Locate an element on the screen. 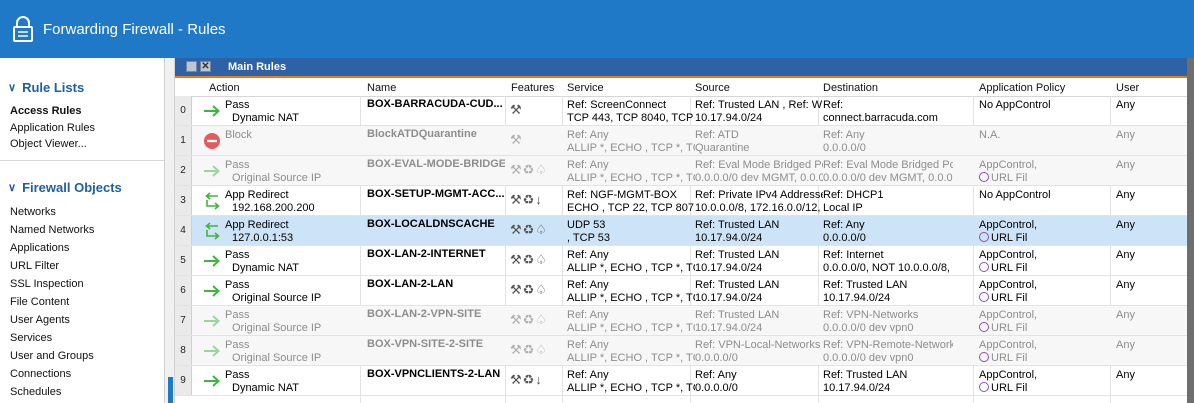 The width and height of the screenshot is (1194, 403). sidebar-item-applications: Applications is located at coordinates (39, 248).